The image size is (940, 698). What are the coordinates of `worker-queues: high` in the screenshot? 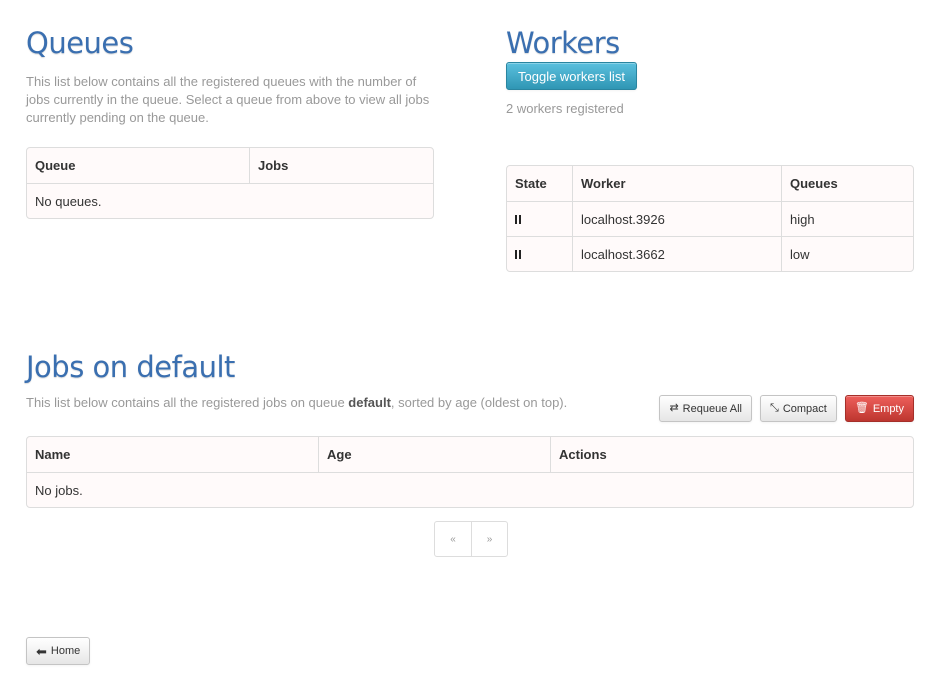 It's located at (847, 218).